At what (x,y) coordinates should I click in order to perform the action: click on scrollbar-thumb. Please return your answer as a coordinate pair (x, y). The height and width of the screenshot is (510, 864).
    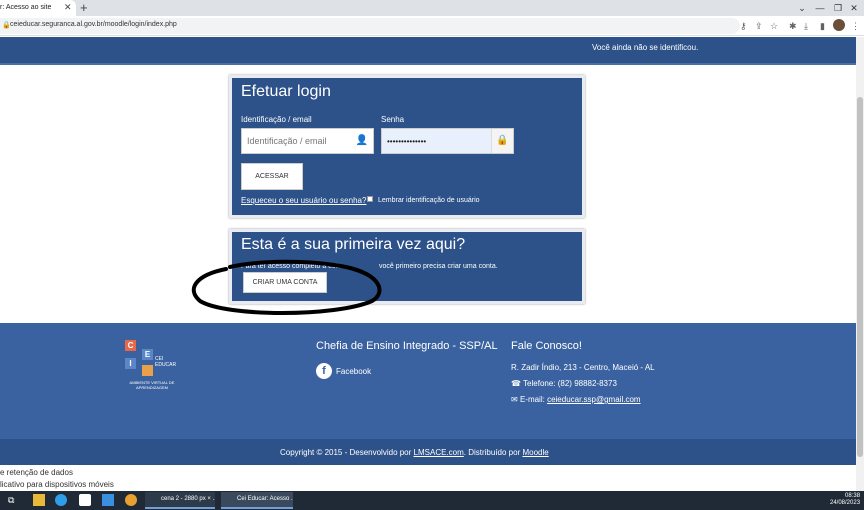
    Looking at the image, I should click on (860, 277).